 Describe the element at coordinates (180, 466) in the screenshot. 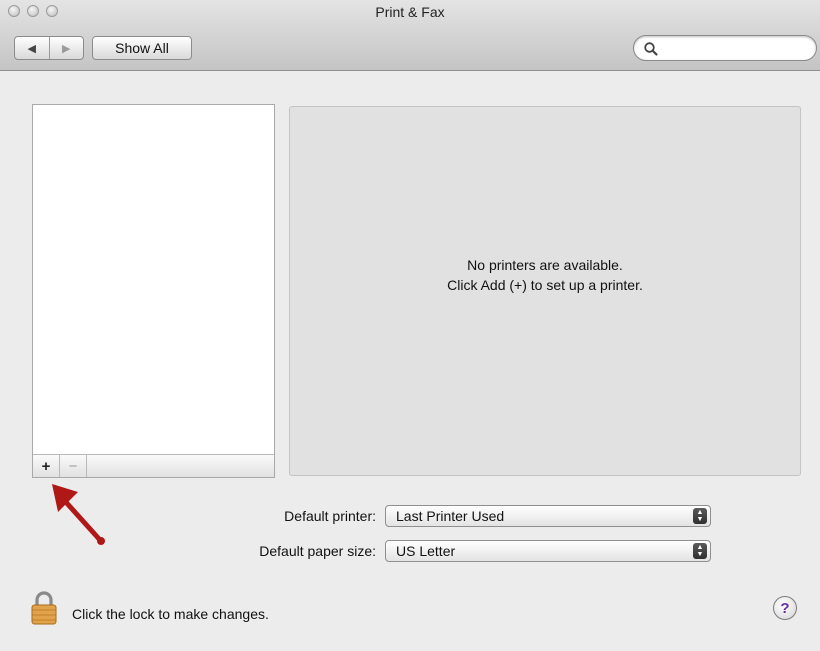

I see `list-toolbar-spacer` at that location.